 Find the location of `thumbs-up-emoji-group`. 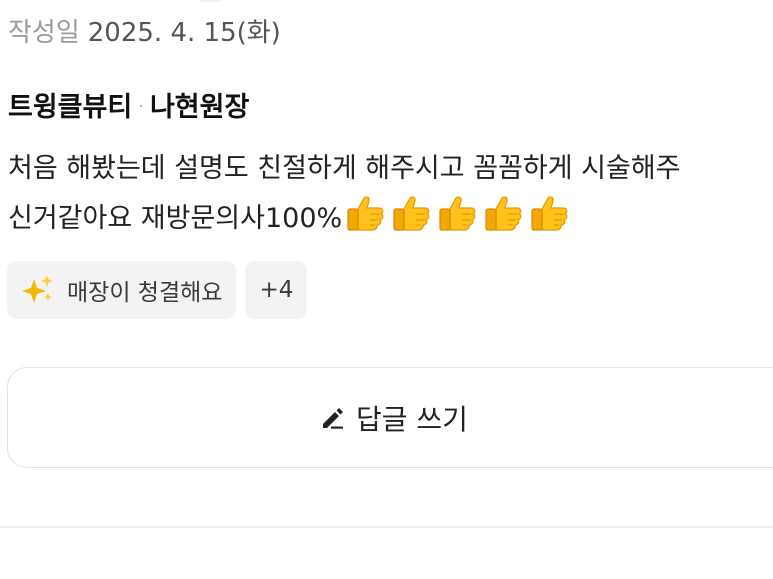

thumbs-up-emoji-group is located at coordinates (459, 222).